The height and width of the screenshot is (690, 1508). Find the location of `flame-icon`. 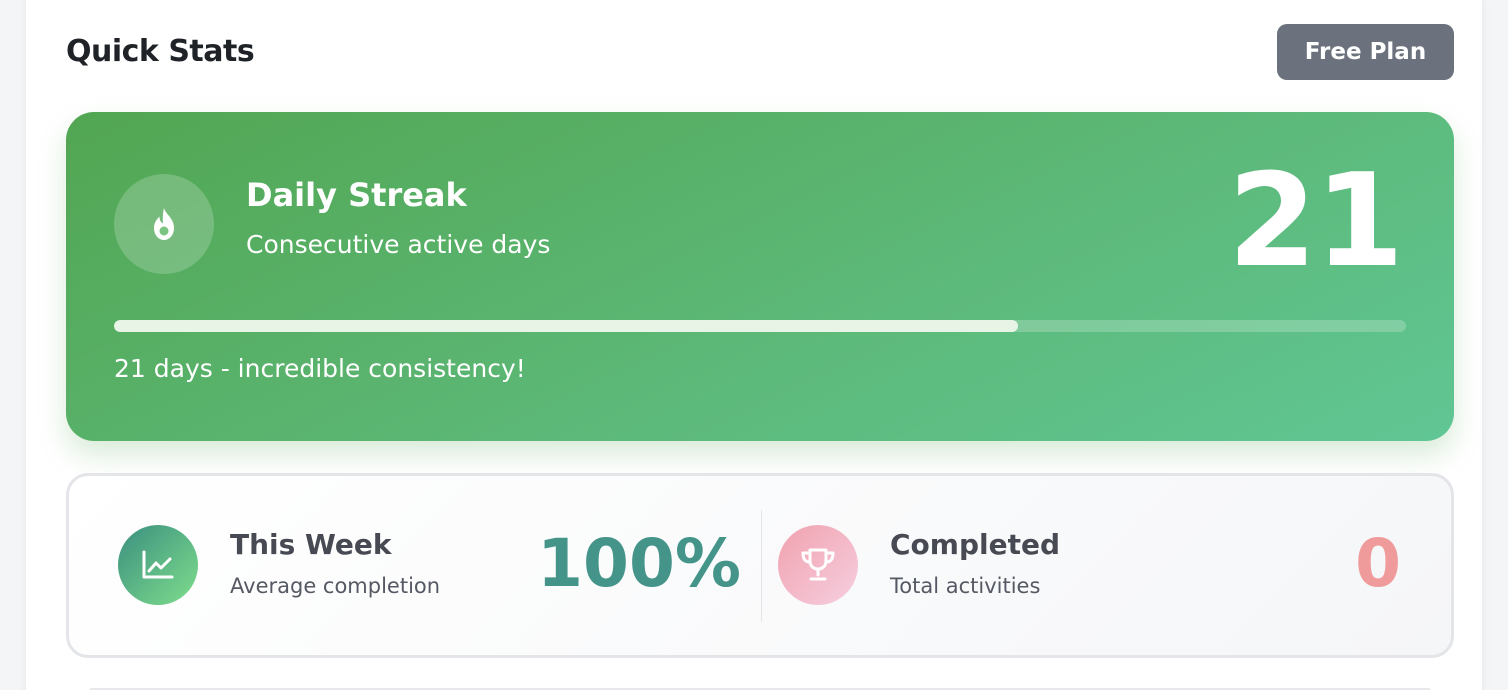

flame-icon is located at coordinates (164, 224).